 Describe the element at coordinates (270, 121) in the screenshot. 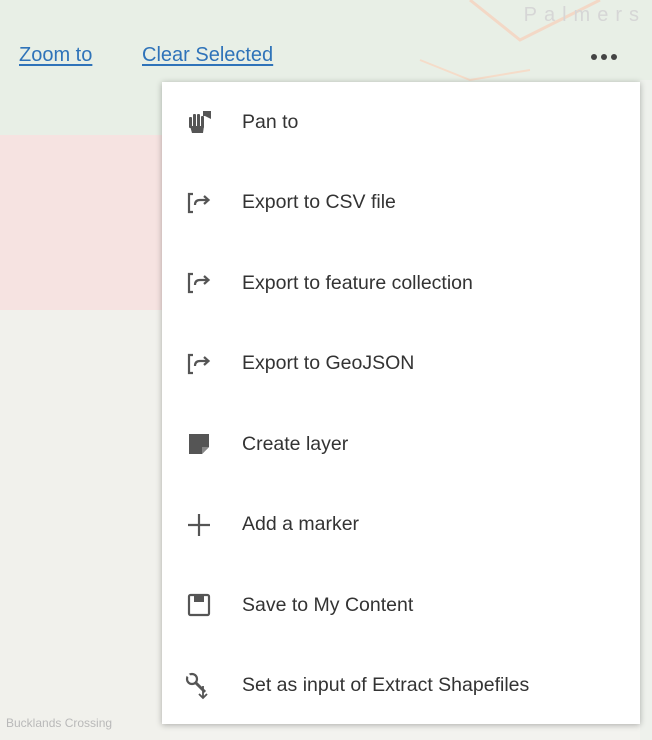

I see `menu-item-label: Pan to` at that location.